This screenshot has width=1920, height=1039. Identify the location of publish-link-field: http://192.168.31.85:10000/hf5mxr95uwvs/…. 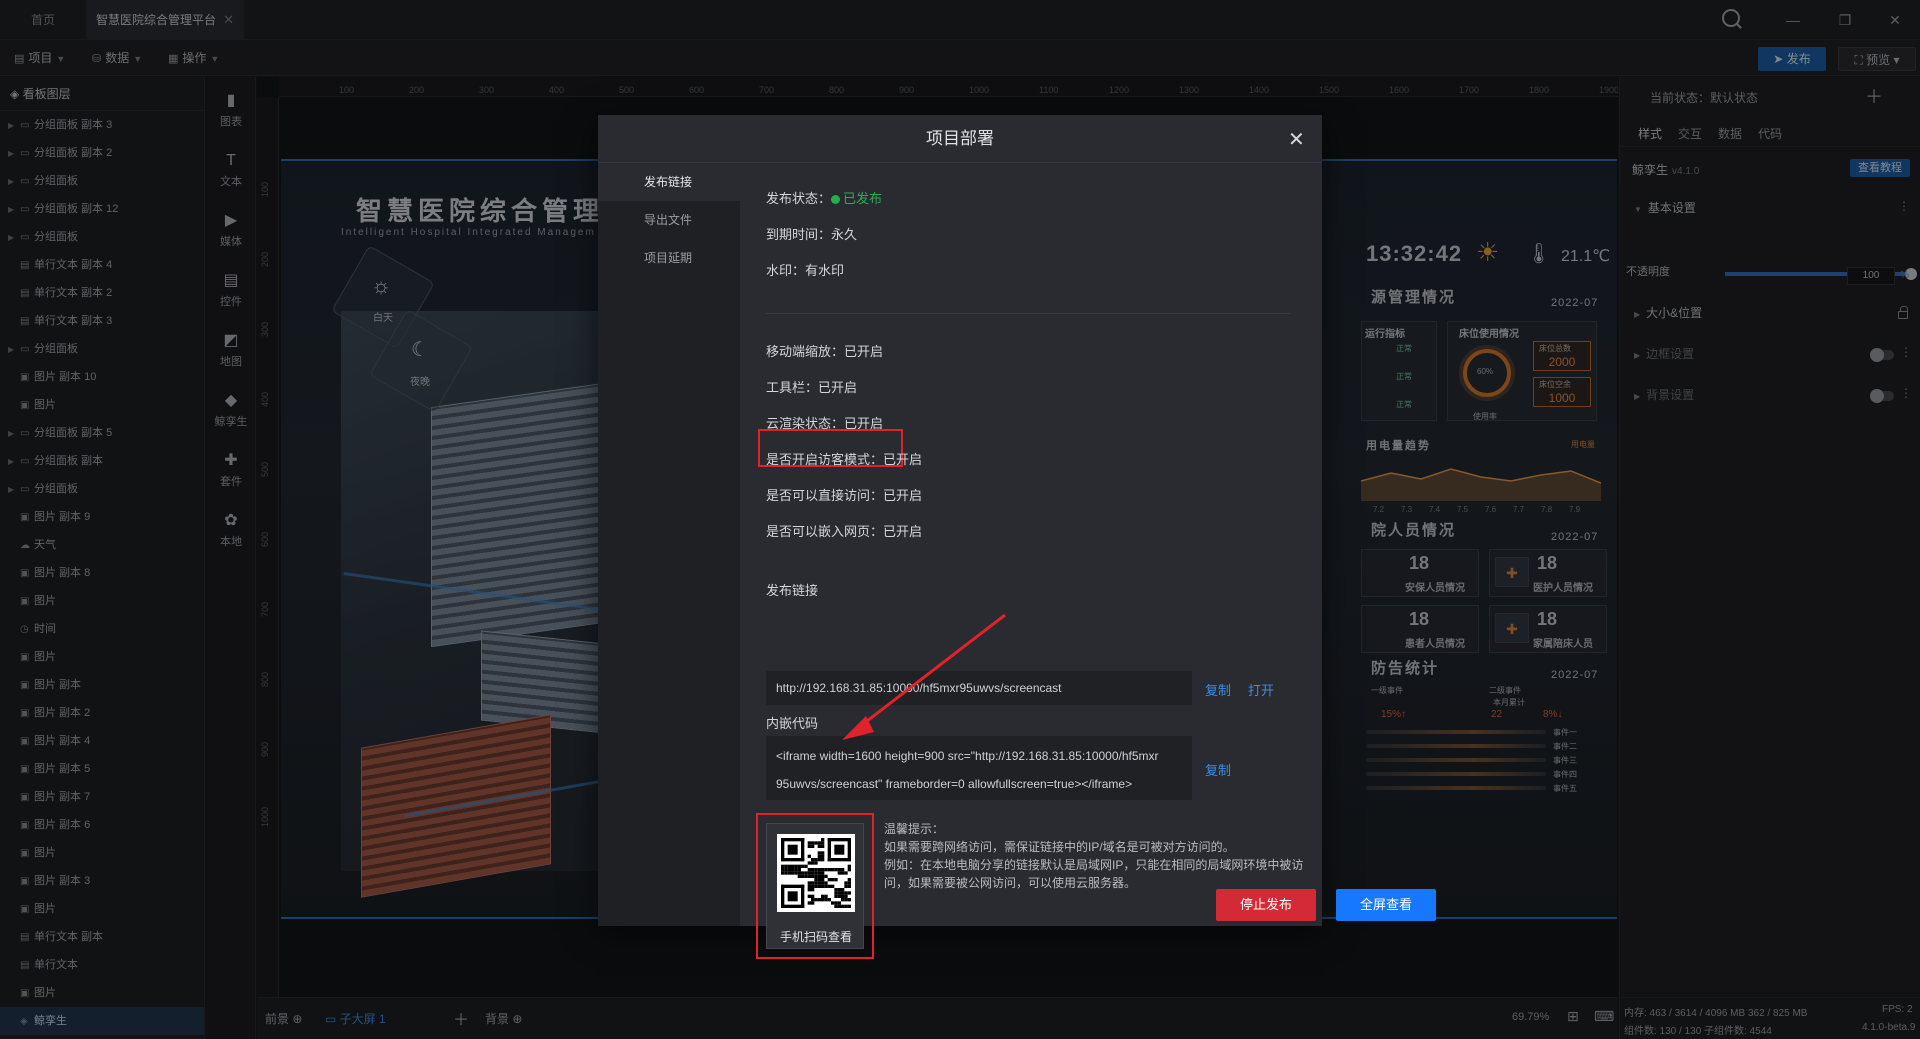
(979, 688).